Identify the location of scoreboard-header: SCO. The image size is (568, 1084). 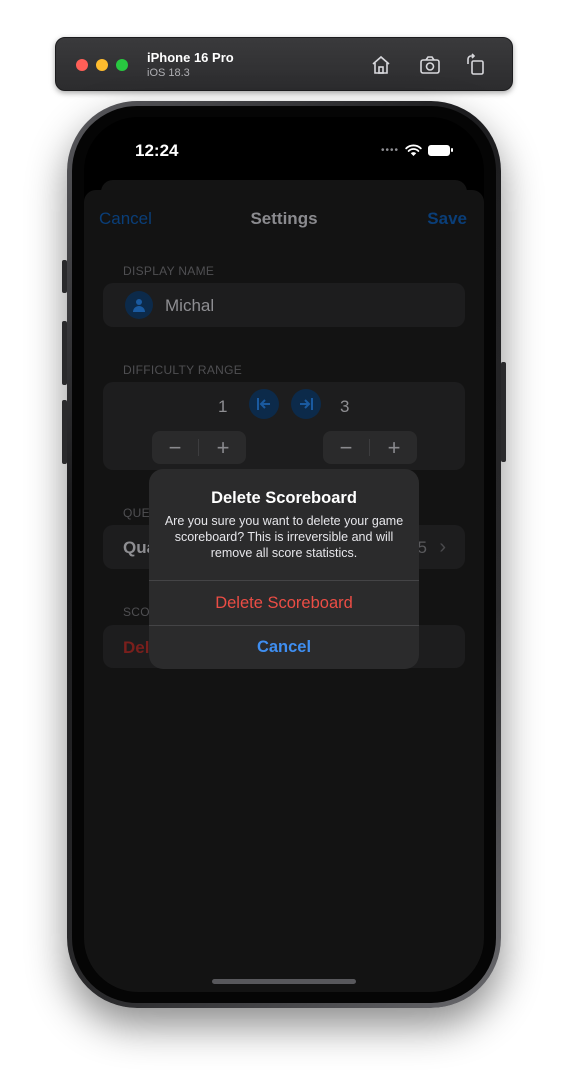
(136, 612).